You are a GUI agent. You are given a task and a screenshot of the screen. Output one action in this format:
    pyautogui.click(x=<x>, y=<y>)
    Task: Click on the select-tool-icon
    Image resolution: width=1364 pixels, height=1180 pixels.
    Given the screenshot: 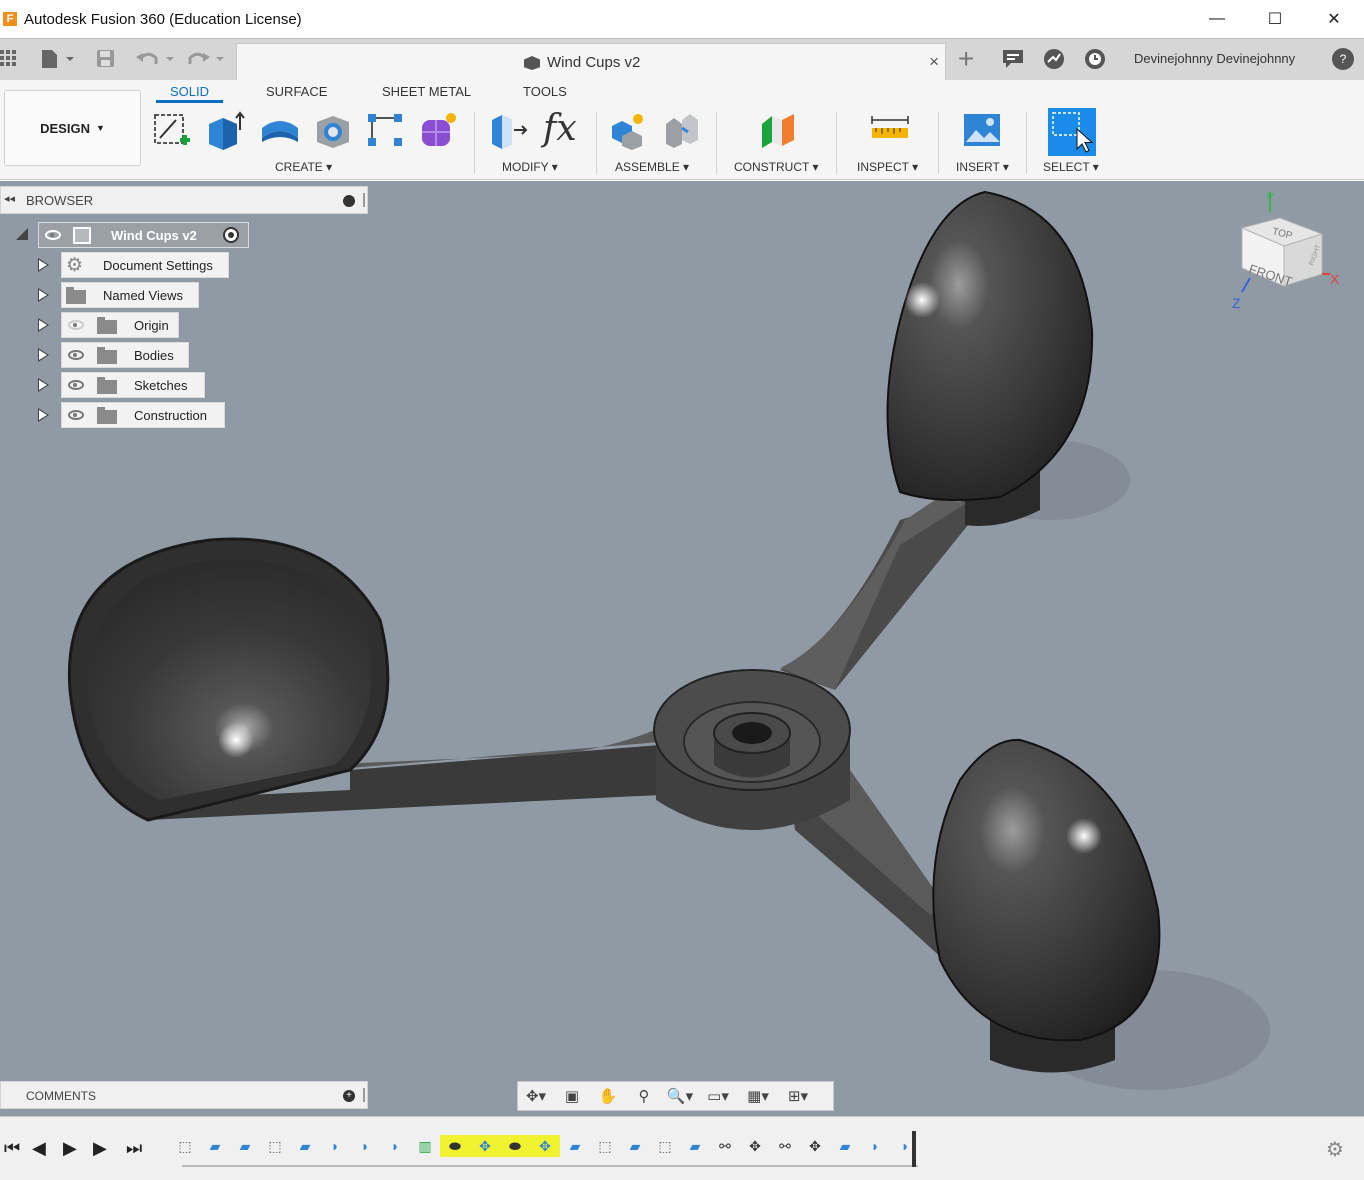 What is the action you would take?
    pyautogui.click(x=1072, y=132)
    